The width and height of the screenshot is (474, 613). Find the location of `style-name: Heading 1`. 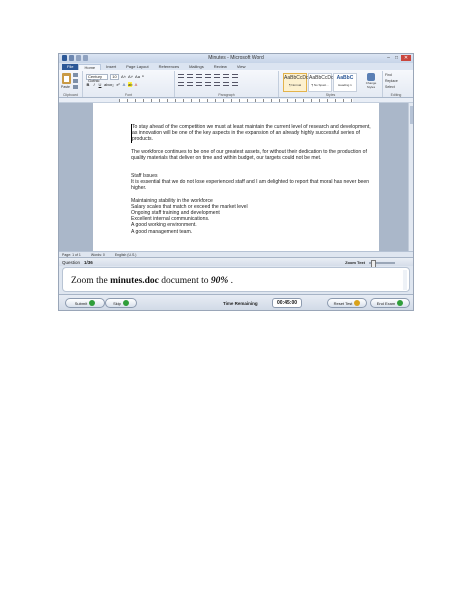

style-name: Heading 1 is located at coordinates (345, 85).